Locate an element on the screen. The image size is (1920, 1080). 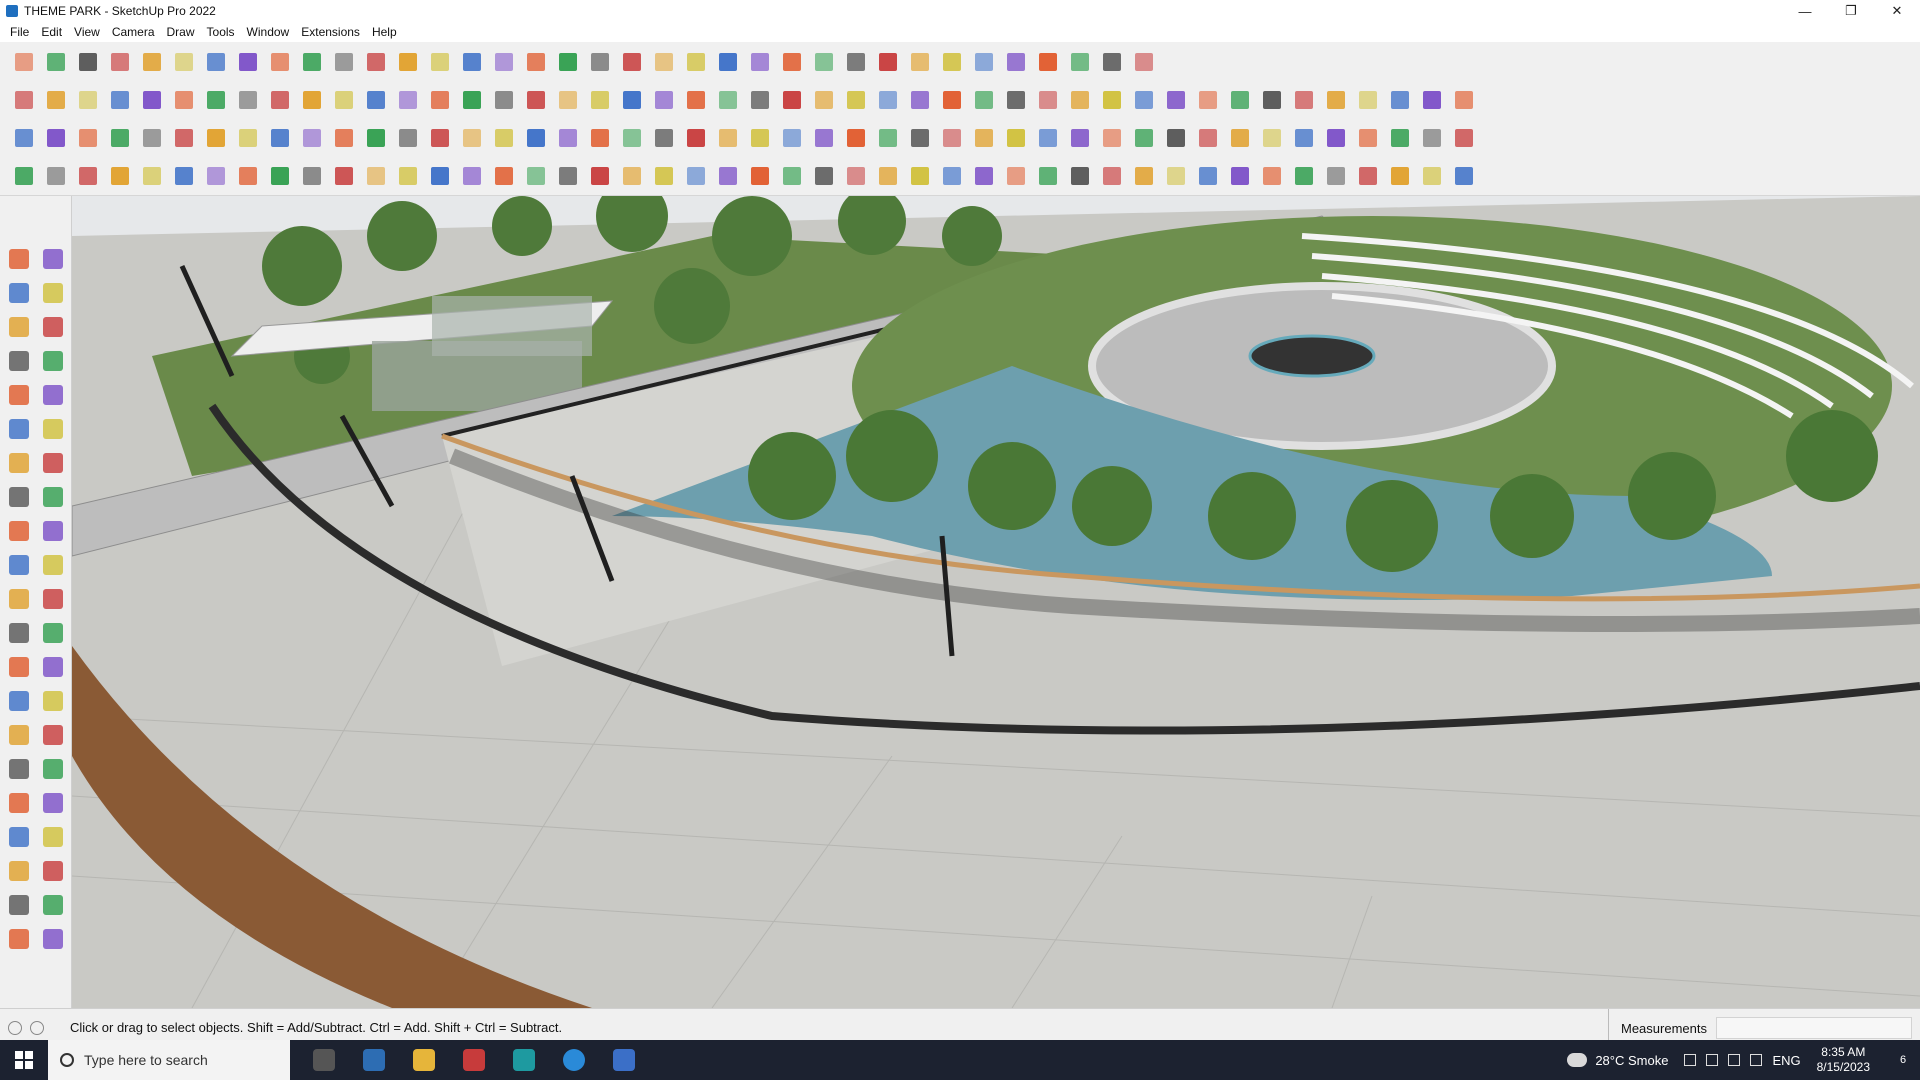
pan-icon is located at coordinates (53, 735).